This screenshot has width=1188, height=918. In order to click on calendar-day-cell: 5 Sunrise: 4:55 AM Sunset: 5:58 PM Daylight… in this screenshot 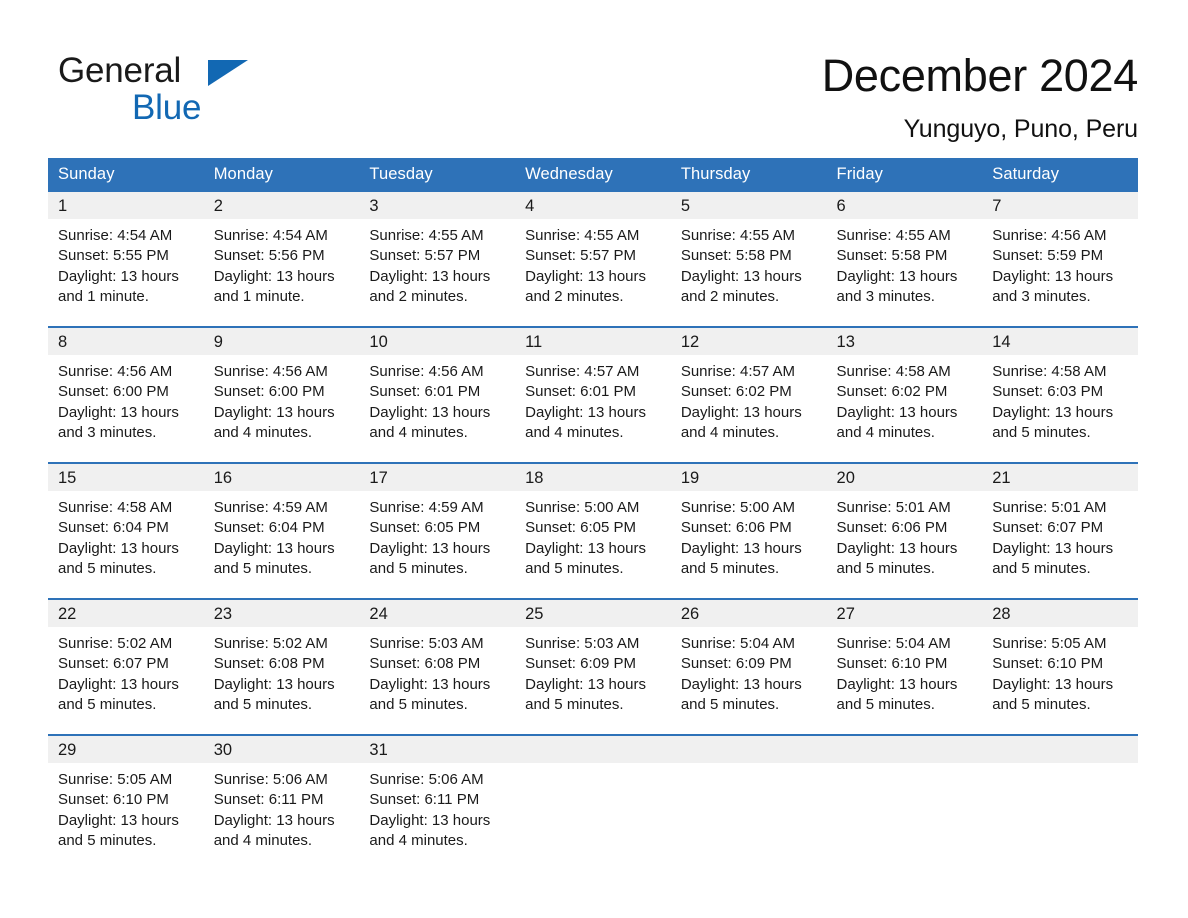, I will do `click(748, 251)`.